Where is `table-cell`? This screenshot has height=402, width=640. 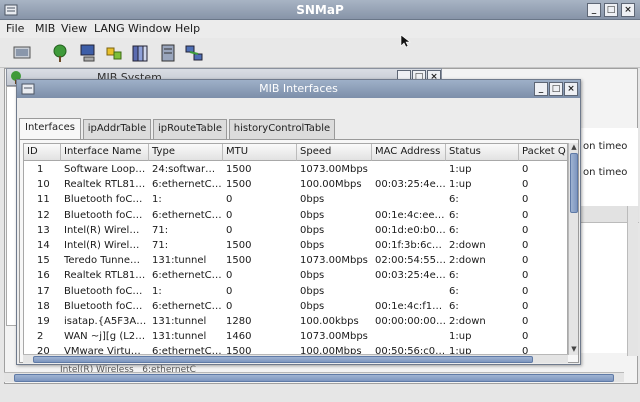 table-cell is located at coordinates (409, 199).